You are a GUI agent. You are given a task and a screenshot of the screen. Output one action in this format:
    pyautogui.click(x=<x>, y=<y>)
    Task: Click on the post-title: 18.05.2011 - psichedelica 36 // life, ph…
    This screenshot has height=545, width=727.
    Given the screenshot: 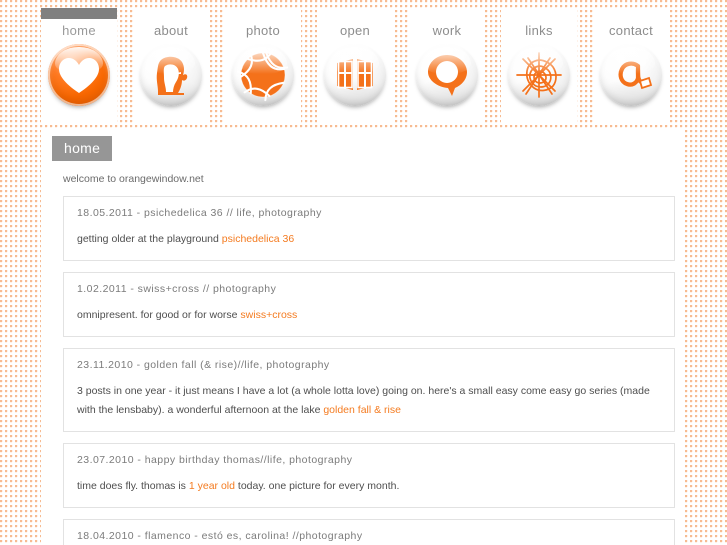 What is the action you would take?
    pyautogui.click(x=199, y=213)
    